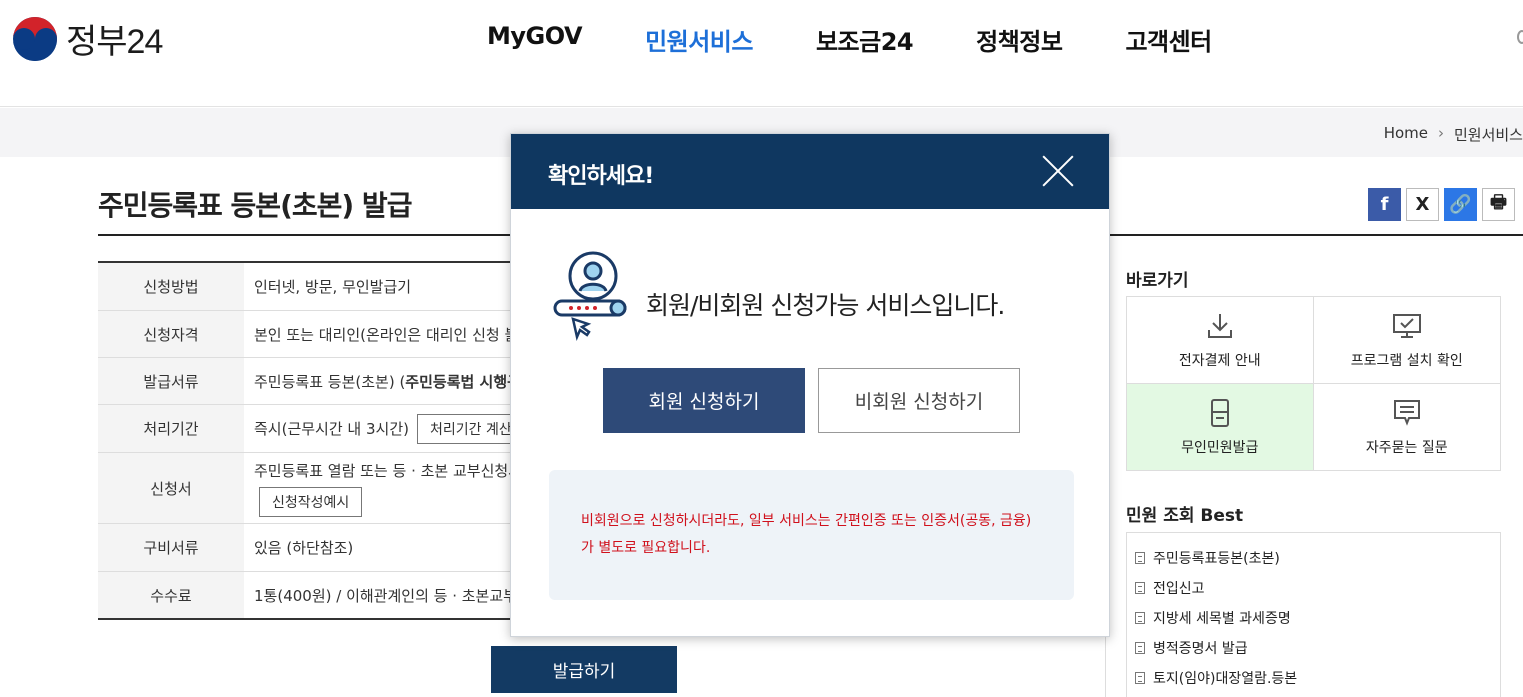 Image resolution: width=1523 pixels, height=697 pixels. Describe the element at coordinates (1222, 619) in the screenshot. I see `list-item-label: 지방세 세목별 과세증명` at that location.